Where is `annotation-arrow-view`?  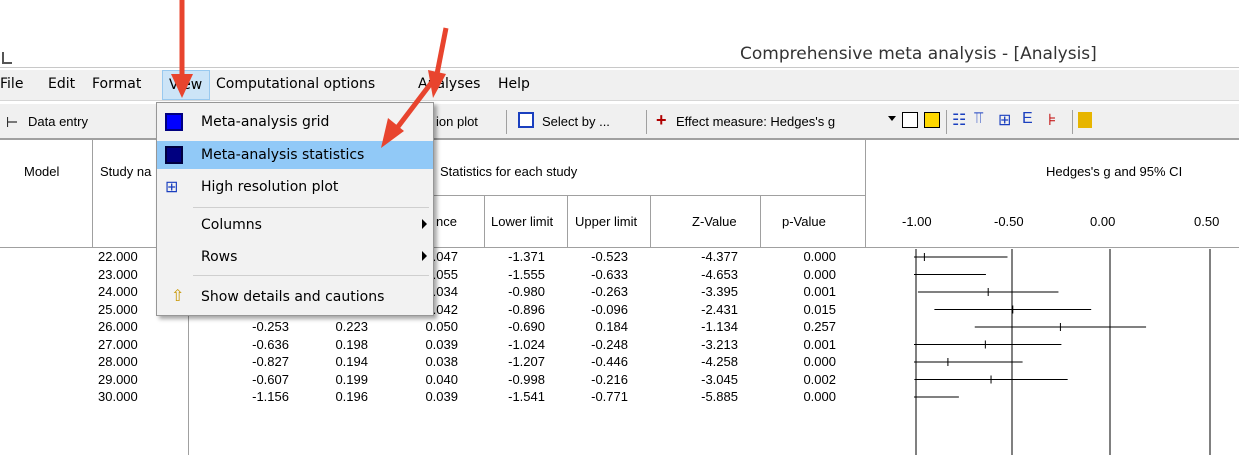
annotation-arrow-view is located at coordinates (182, 49).